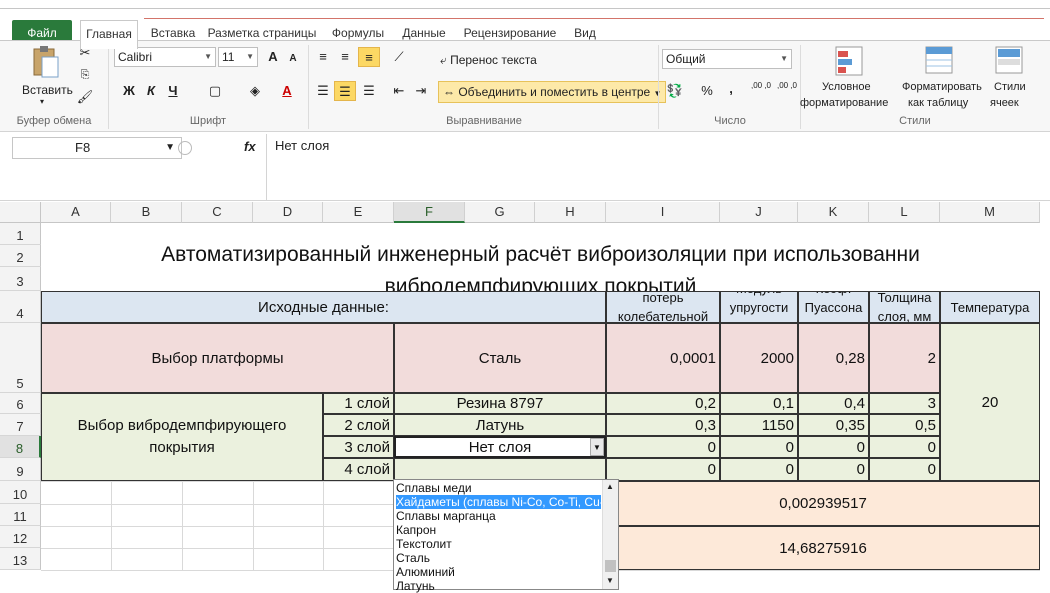  I want to click on merge-center-label: Объединить и поместить в центре, so click(554, 92).